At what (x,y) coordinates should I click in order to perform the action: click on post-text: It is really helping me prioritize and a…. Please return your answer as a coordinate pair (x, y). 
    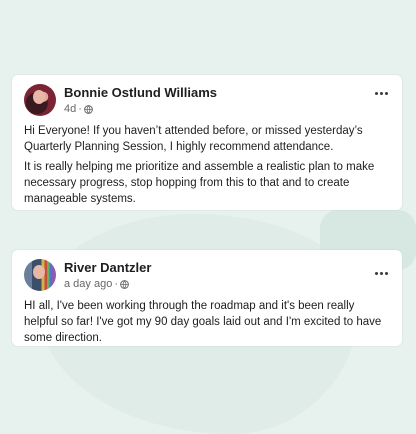
    Looking at the image, I should click on (199, 183).